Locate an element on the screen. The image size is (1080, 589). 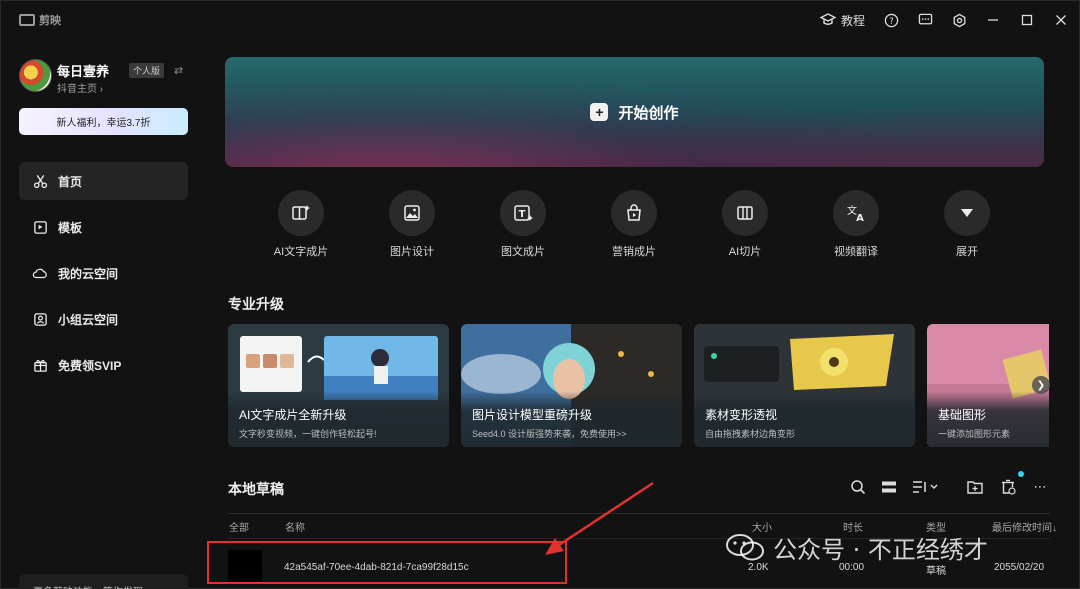
card-subtitle: 自由拖拽素材边角变形 is located at coordinates (750, 434).